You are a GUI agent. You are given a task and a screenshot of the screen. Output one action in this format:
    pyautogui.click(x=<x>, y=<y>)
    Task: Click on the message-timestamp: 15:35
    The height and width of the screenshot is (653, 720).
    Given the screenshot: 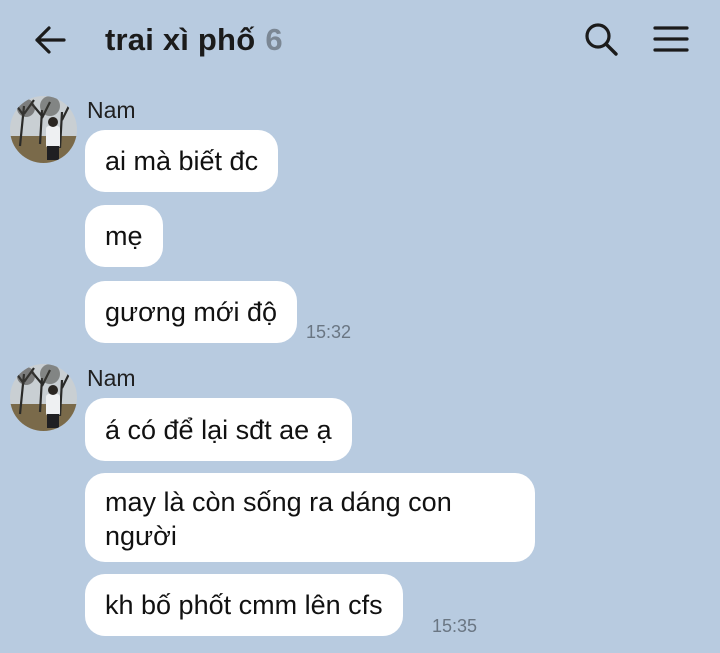 What is the action you would take?
    pyautogui.click(x=455, y=626)
    